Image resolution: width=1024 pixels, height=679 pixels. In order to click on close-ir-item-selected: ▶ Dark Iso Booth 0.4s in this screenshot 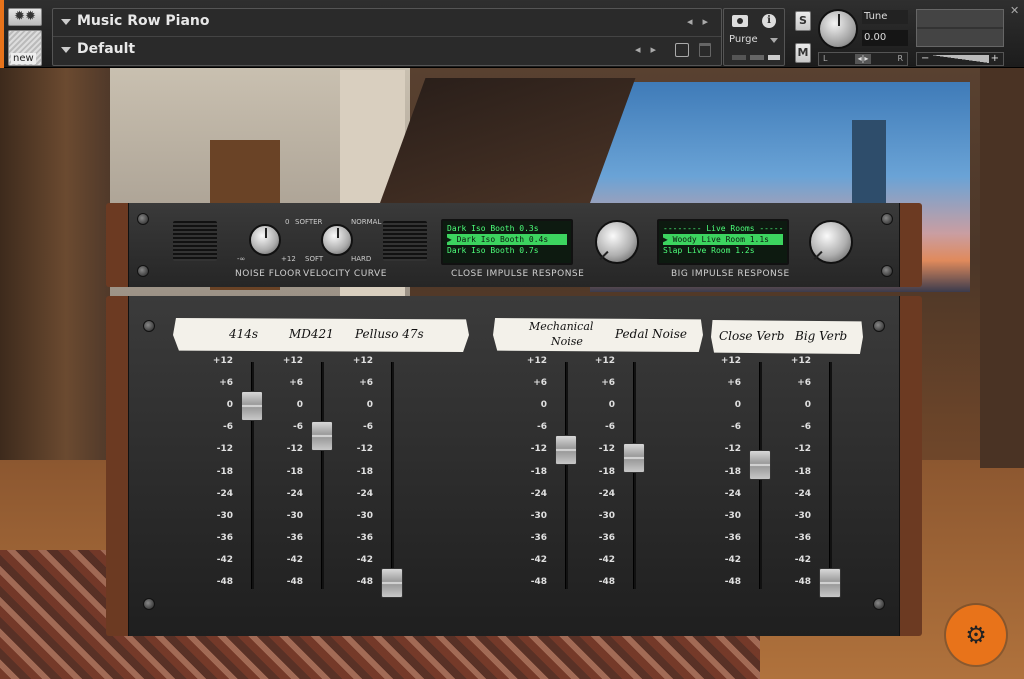, I will do `click(507, 239)`.